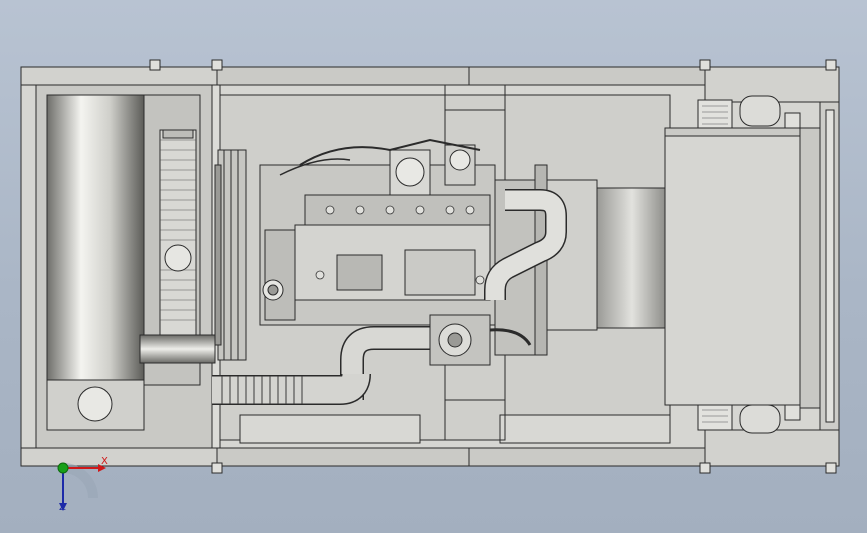  I want to click on engine-block, so click(377, 232).